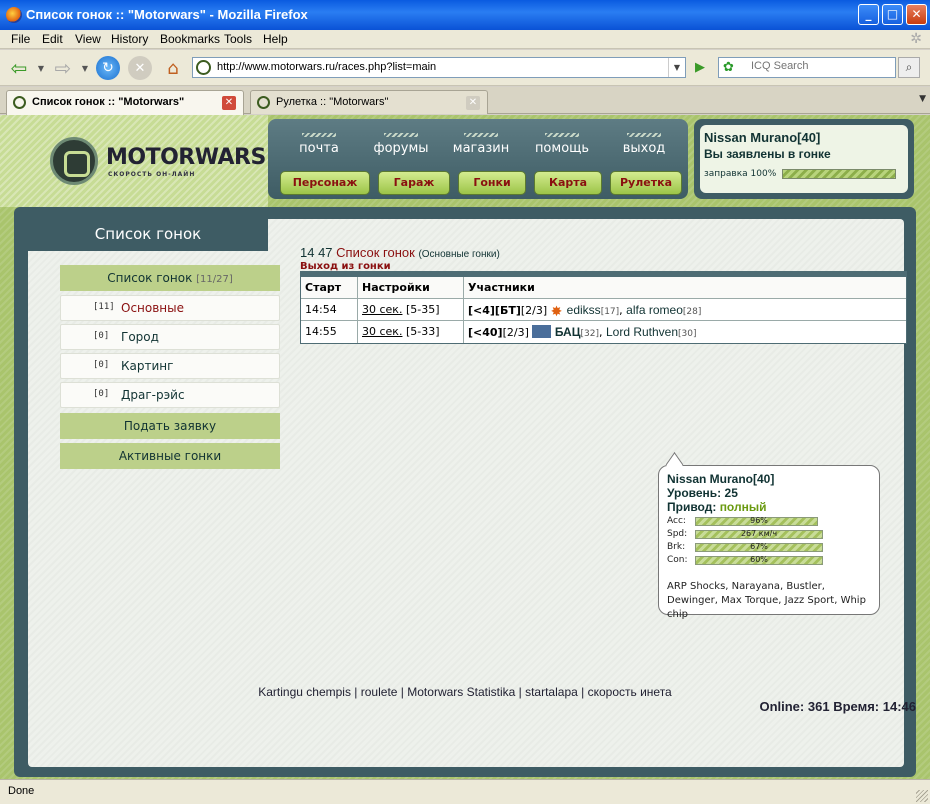  Describe the element at coordinates (20, 39) in the screenshot. I see `menu-file: File` at that location.